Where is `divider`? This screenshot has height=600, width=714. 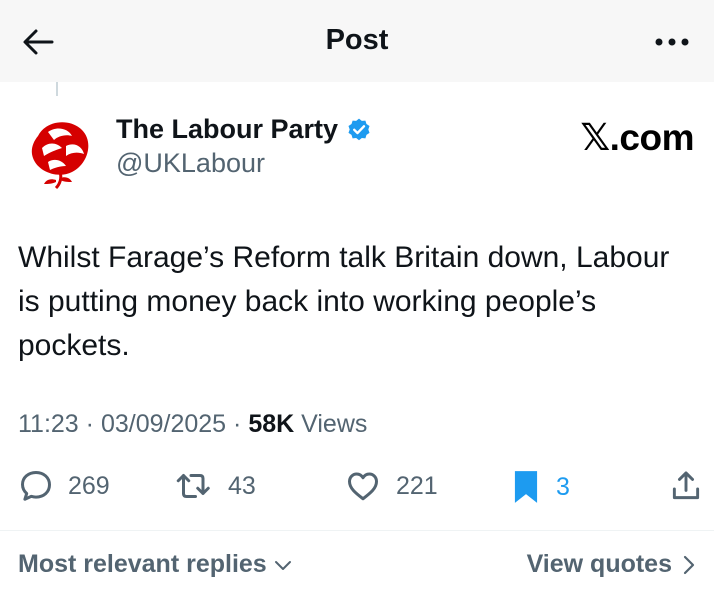
divider is located at coordinates (357, 530).